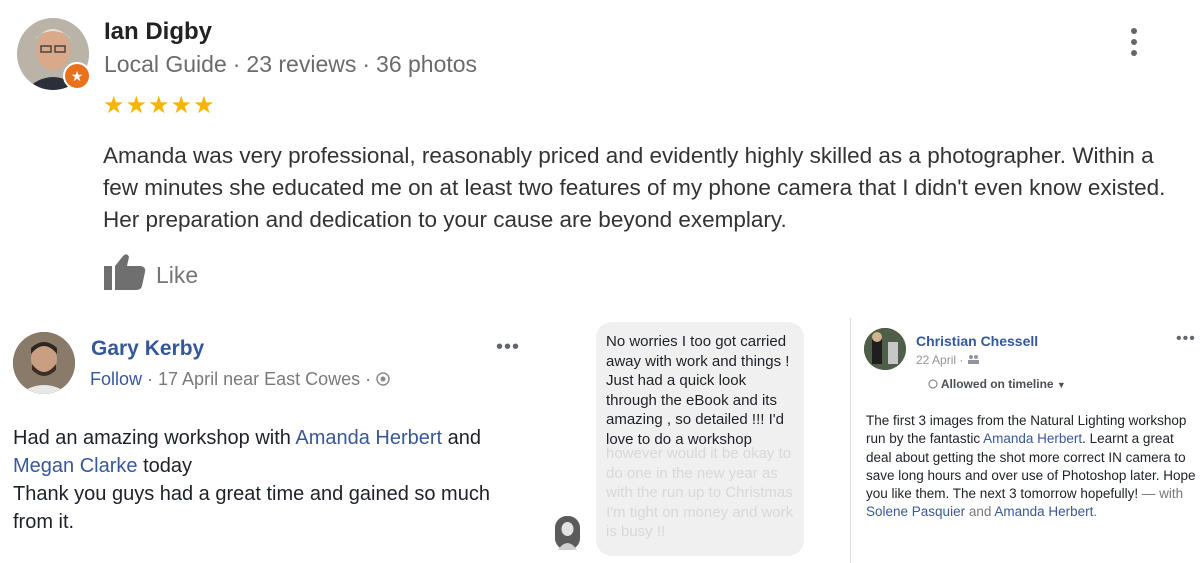 The height and width of the screenshot is (563, 1200). I want to click on reviewer-meta: Local Guide · 23 reviews · 36 photos, so click(290, 64).